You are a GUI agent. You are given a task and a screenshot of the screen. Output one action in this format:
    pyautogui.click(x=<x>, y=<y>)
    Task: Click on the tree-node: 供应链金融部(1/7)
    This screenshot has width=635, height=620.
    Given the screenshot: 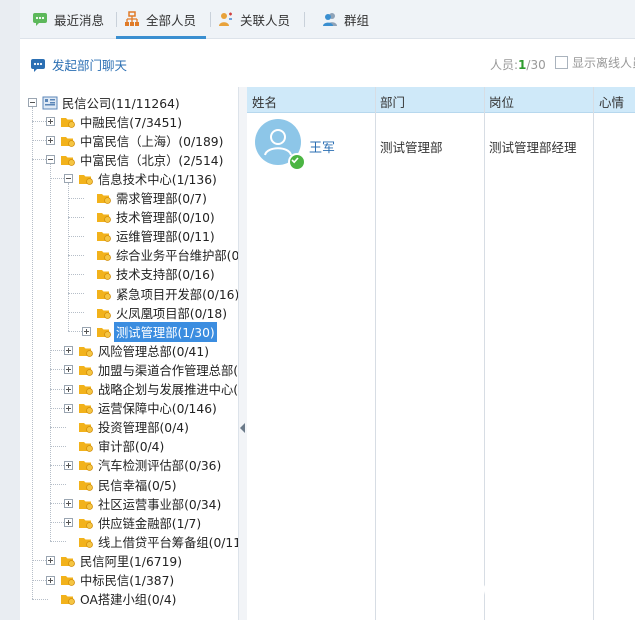 What is the action you would take?
    pyautogui.click(x=140, y=522)
    